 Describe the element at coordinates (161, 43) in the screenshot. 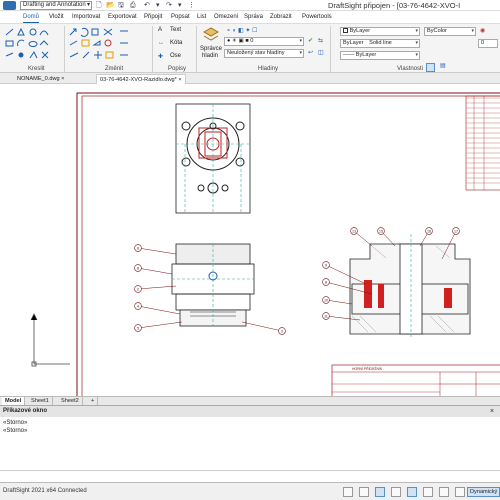

I see `dimension-icon: ↔` at that location.